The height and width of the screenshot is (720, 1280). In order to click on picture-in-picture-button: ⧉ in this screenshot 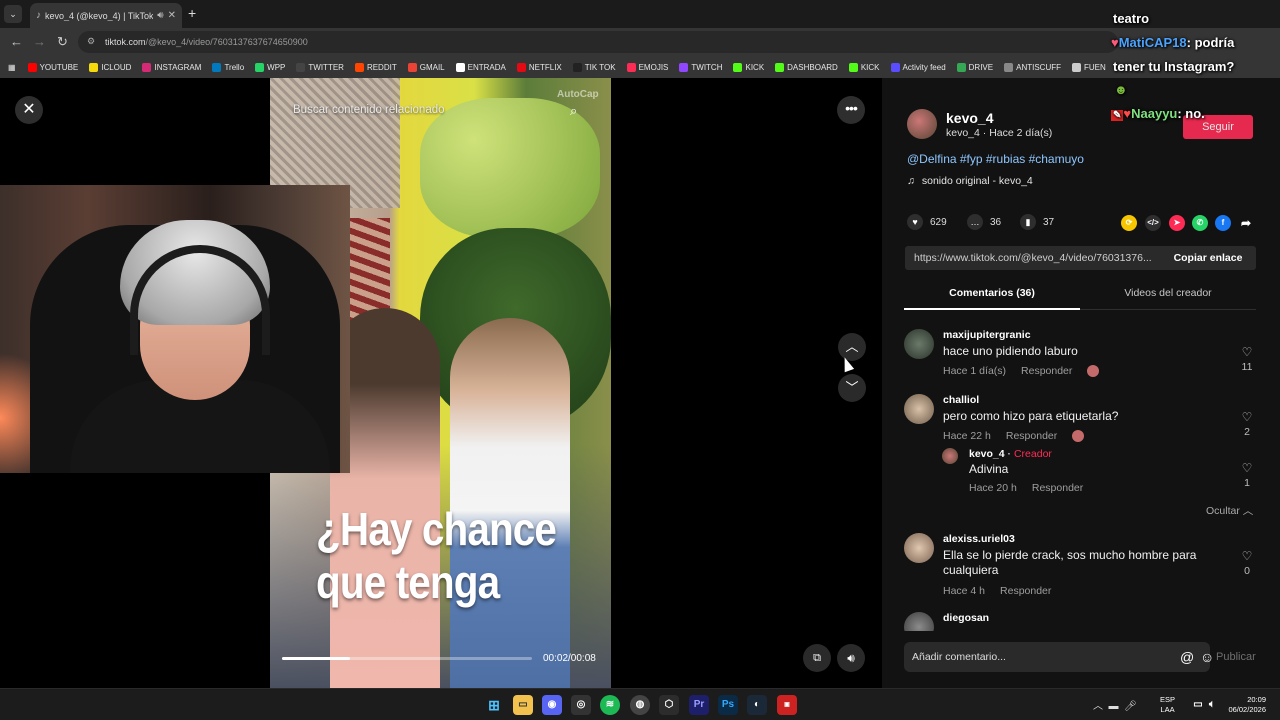, I will do `click(817, 658)`.